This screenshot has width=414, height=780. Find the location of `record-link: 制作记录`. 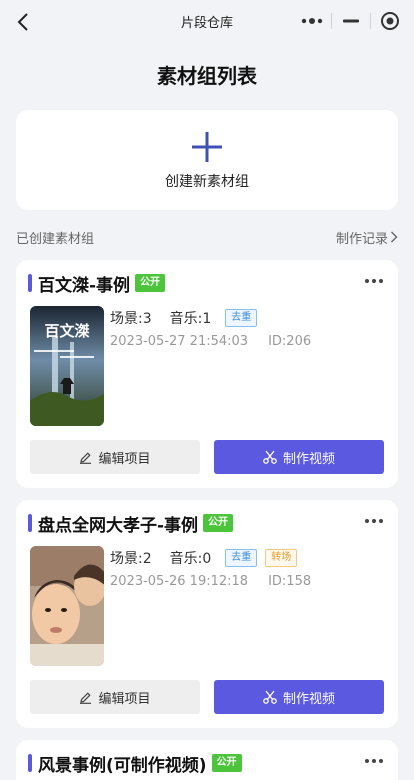

record-link: 制作记录 is located at coordinates (367, 237).